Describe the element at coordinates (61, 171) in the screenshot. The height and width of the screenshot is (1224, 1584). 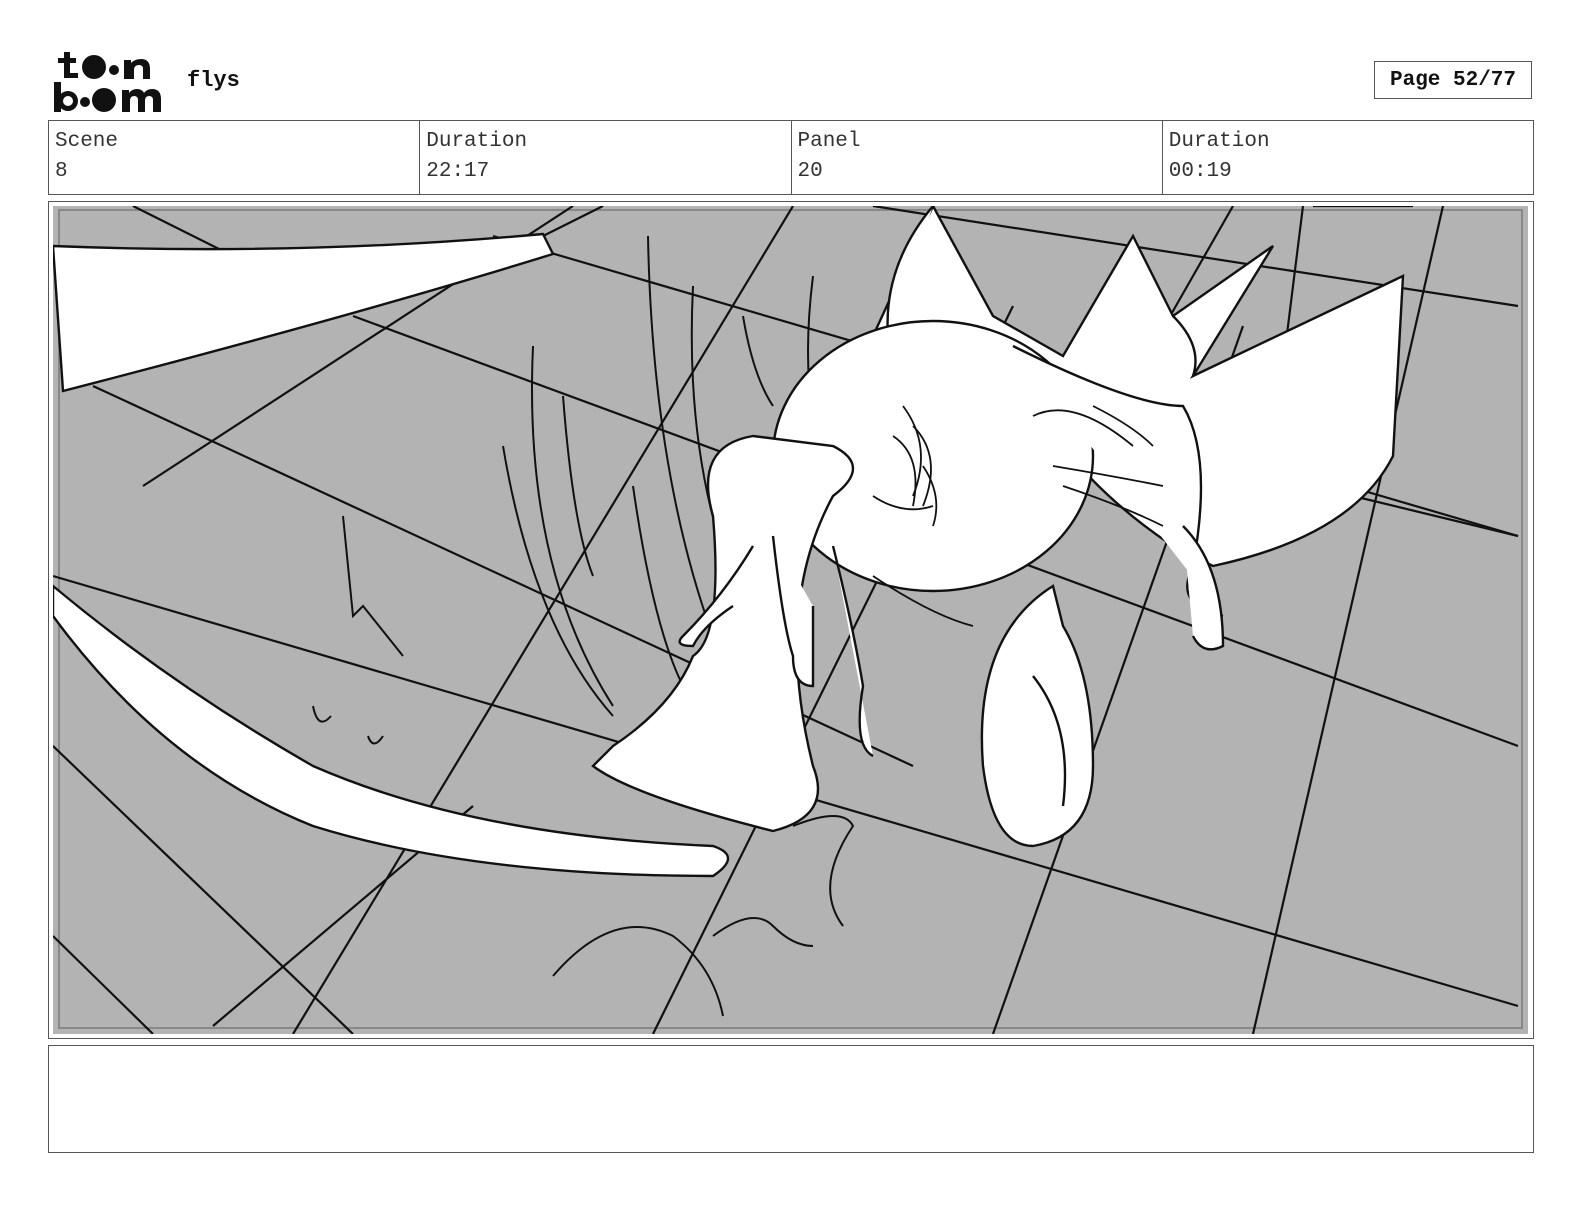
I see `scene-value: 8` at that location.